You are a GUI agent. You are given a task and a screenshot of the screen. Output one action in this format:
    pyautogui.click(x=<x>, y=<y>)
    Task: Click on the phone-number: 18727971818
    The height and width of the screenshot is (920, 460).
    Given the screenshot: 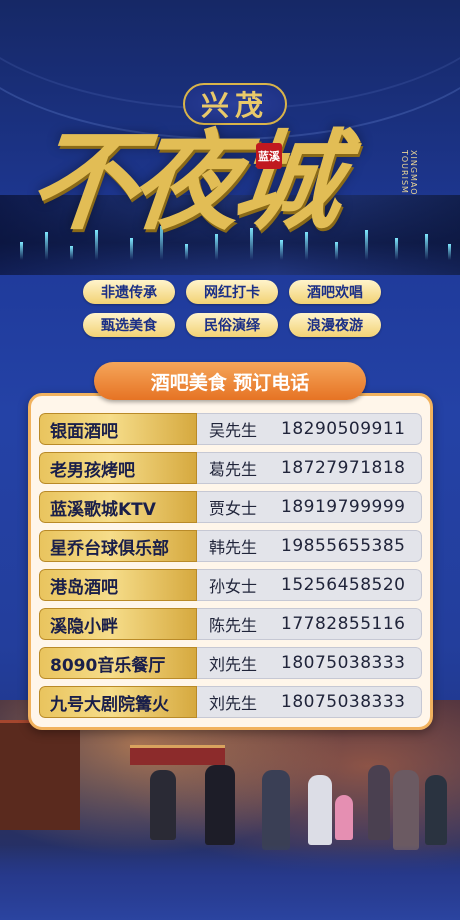 What is the action you would take?
    pyautogui.click(x=343, y=468)
    